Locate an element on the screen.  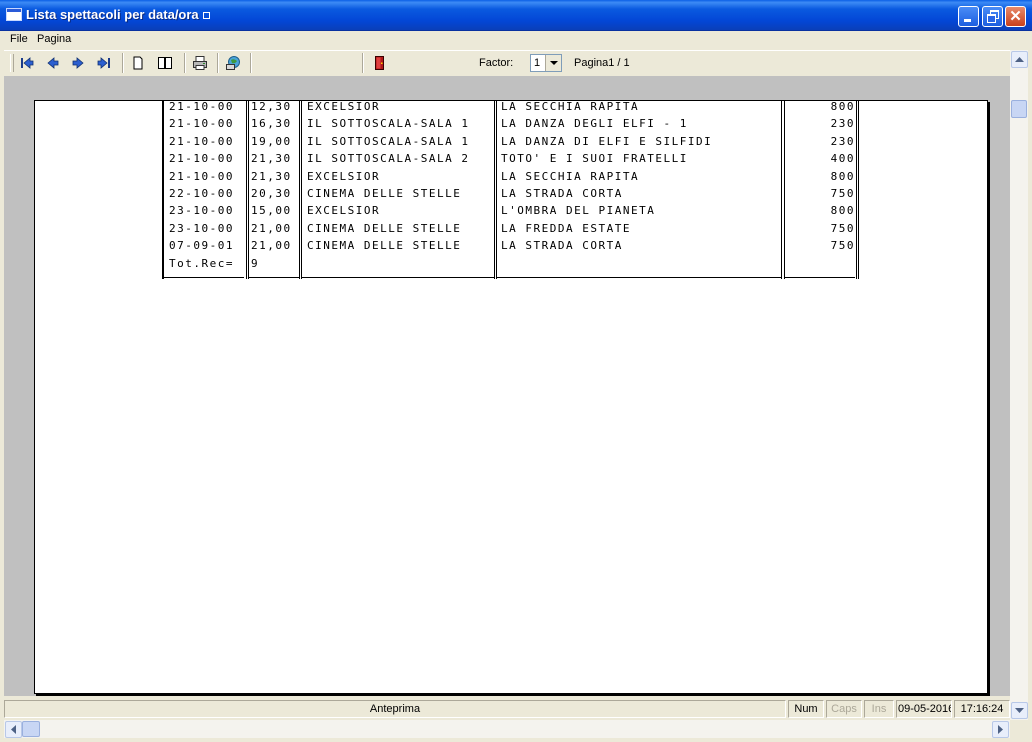
report-cell-cinema: IL SOTTOSCALA-SALA 1 is located at coordinates (388, 124).